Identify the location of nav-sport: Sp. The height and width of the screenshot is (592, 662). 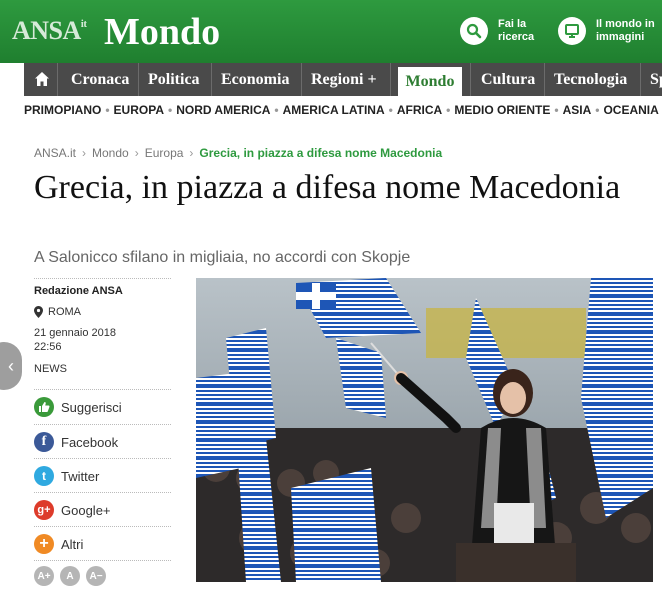
(656, 79).